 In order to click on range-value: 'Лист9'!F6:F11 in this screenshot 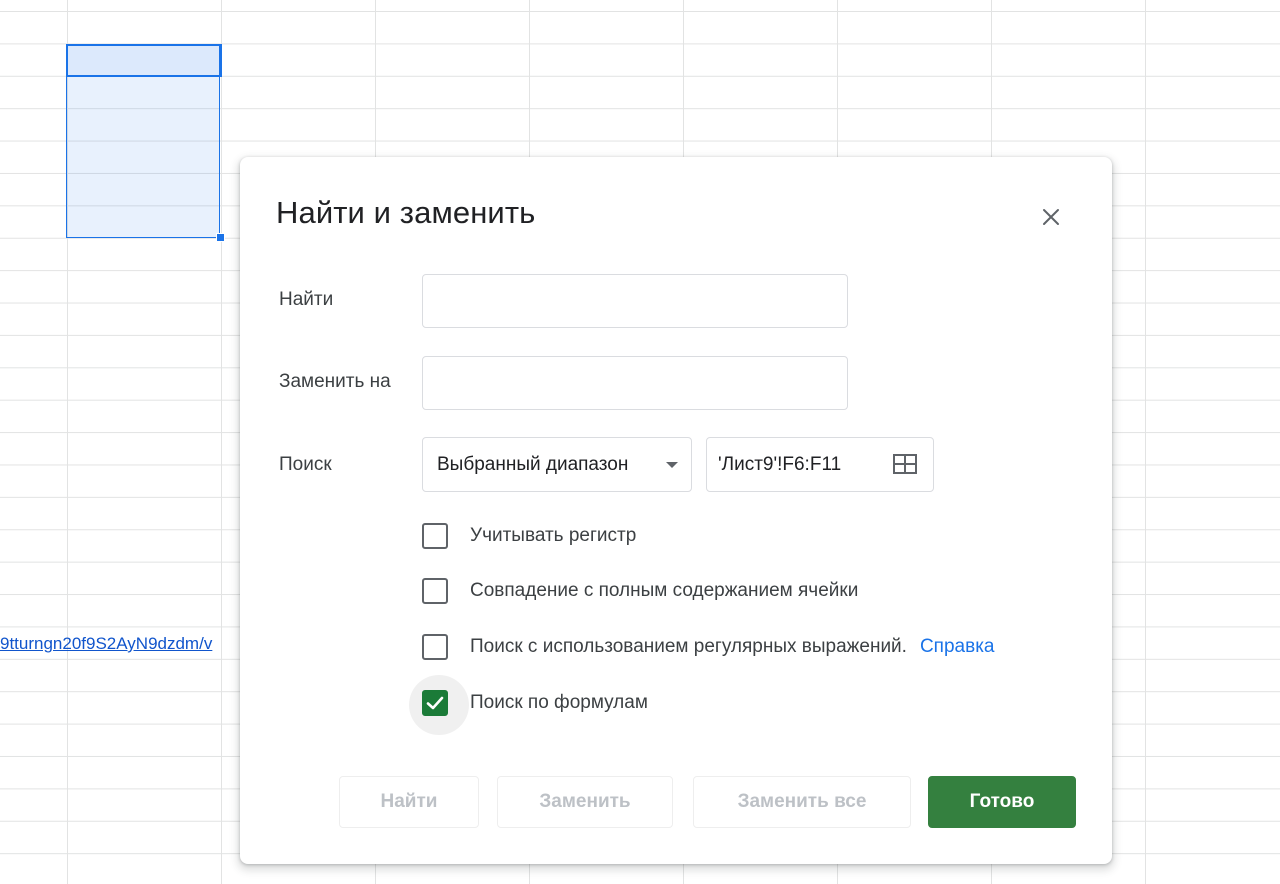, I will do `click(780, 464)`.